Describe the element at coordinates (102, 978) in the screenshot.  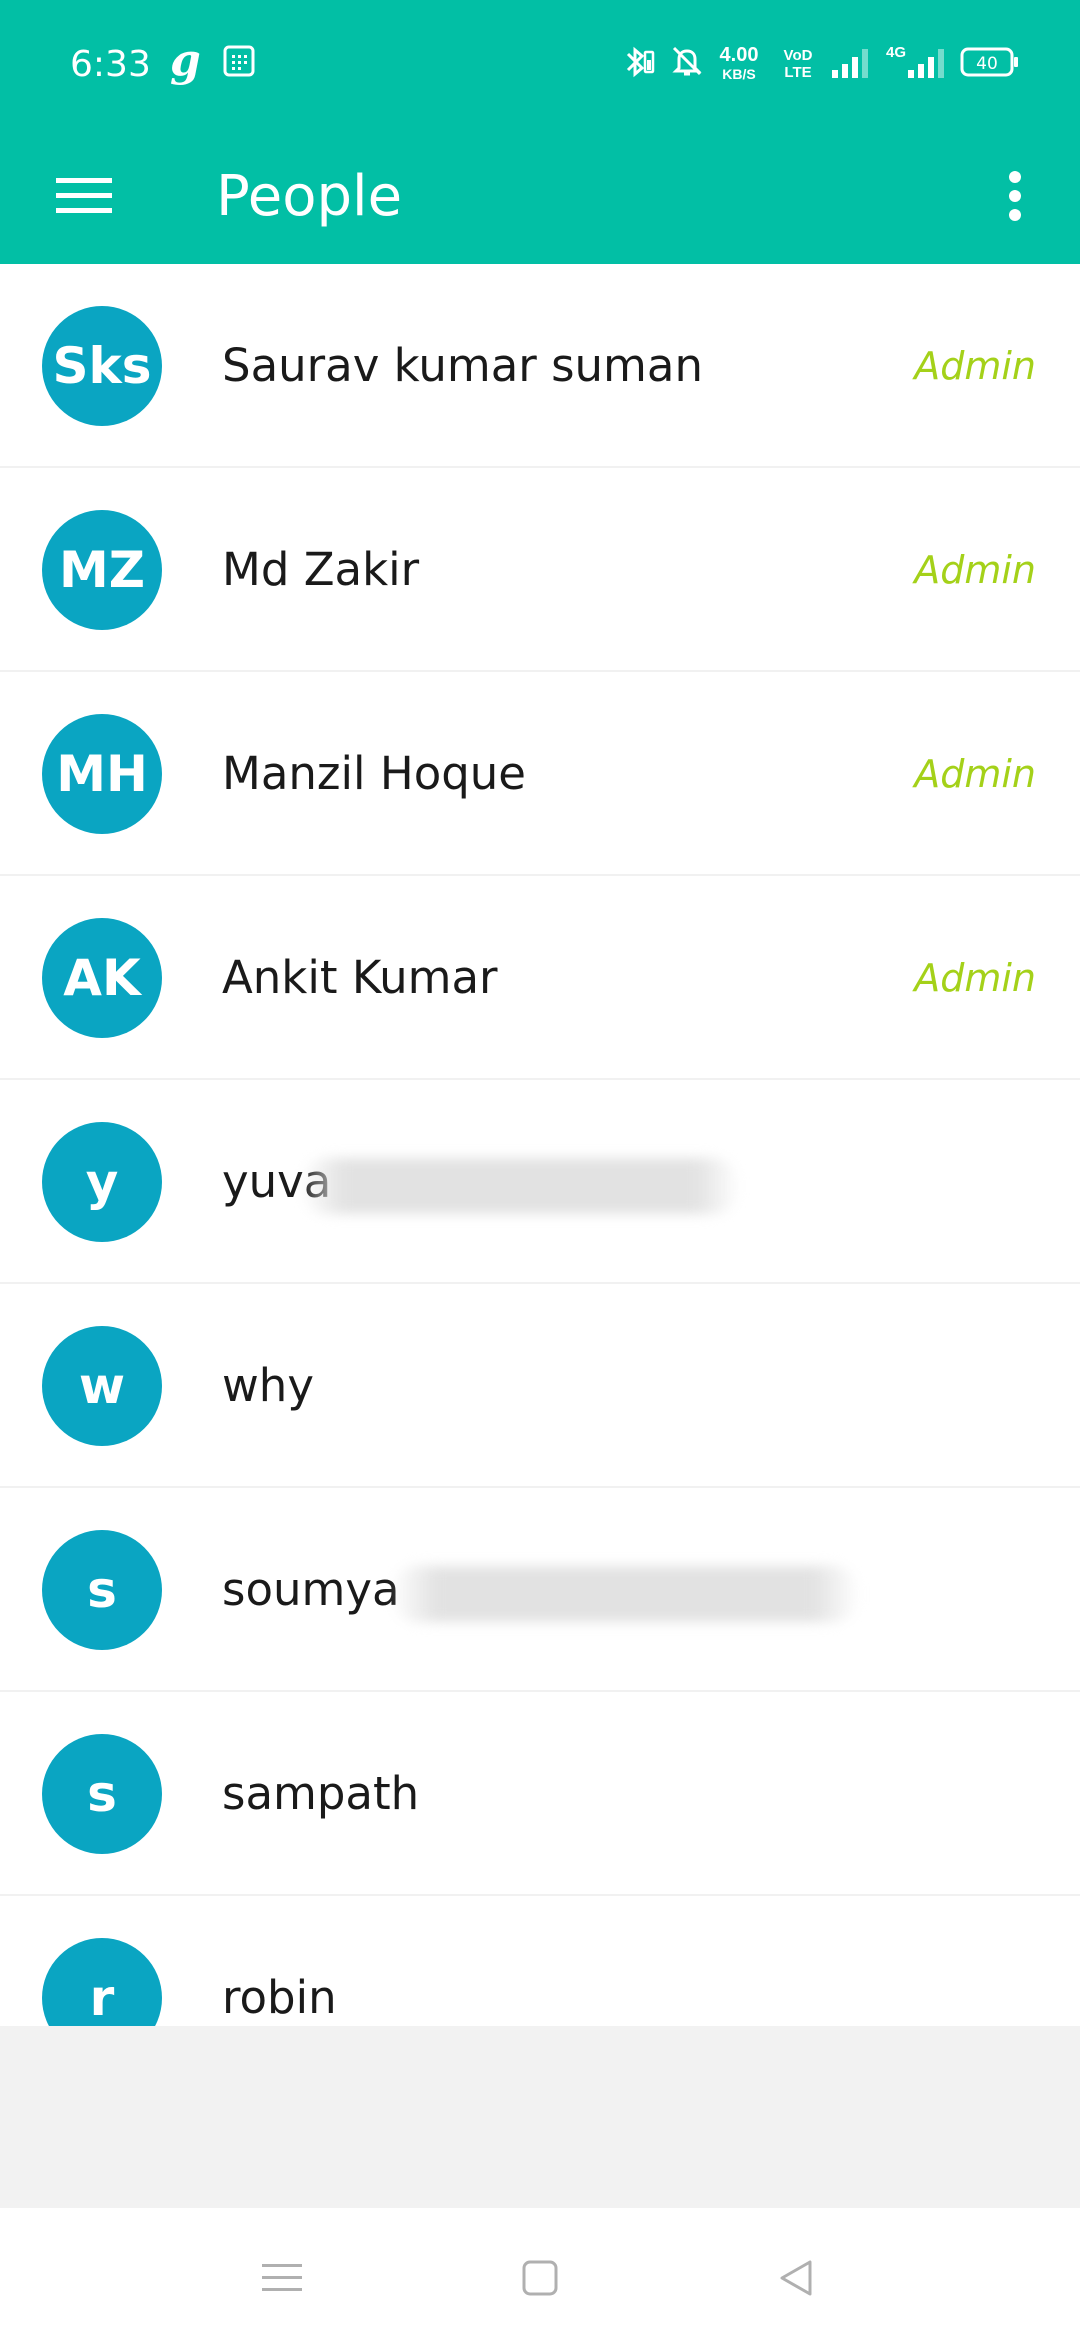
I see `avatar: AK` at that location.